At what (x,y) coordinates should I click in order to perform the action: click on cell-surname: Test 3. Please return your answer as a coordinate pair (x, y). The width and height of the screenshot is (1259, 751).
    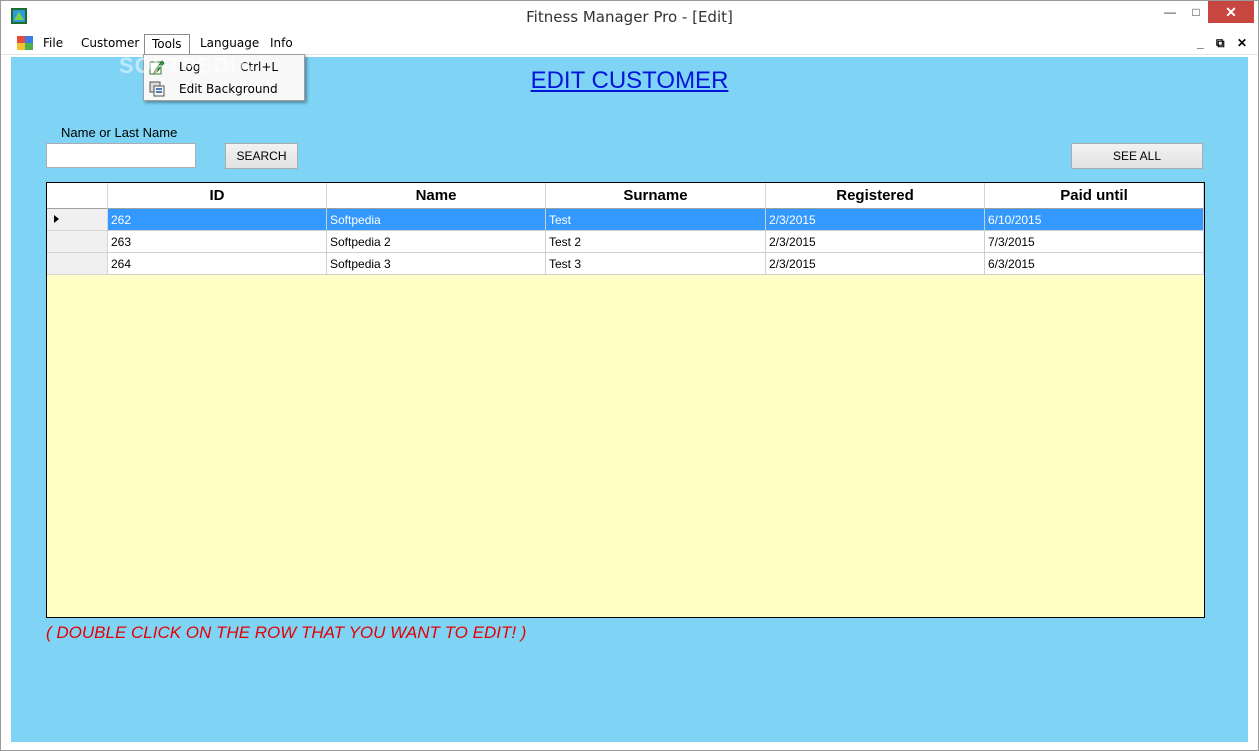
    Looking at the image, I should click on (656, 264).